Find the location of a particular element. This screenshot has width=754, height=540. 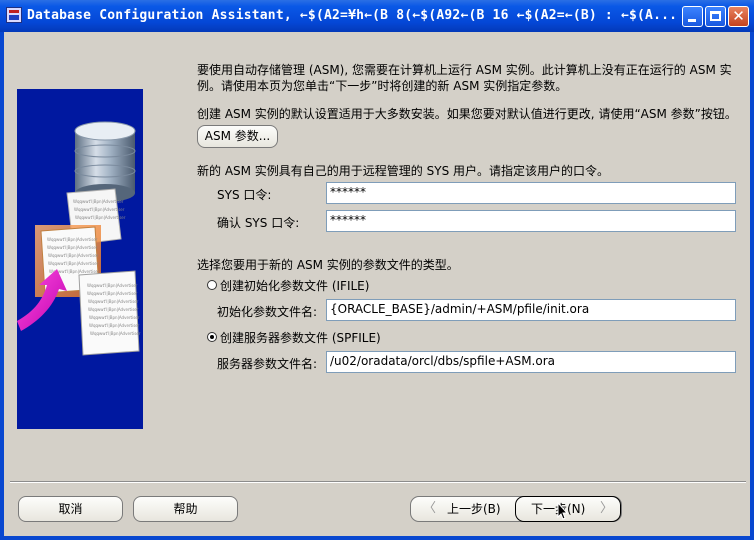

chevron-right-icon: 〉 is located at coordinates (607, 508).